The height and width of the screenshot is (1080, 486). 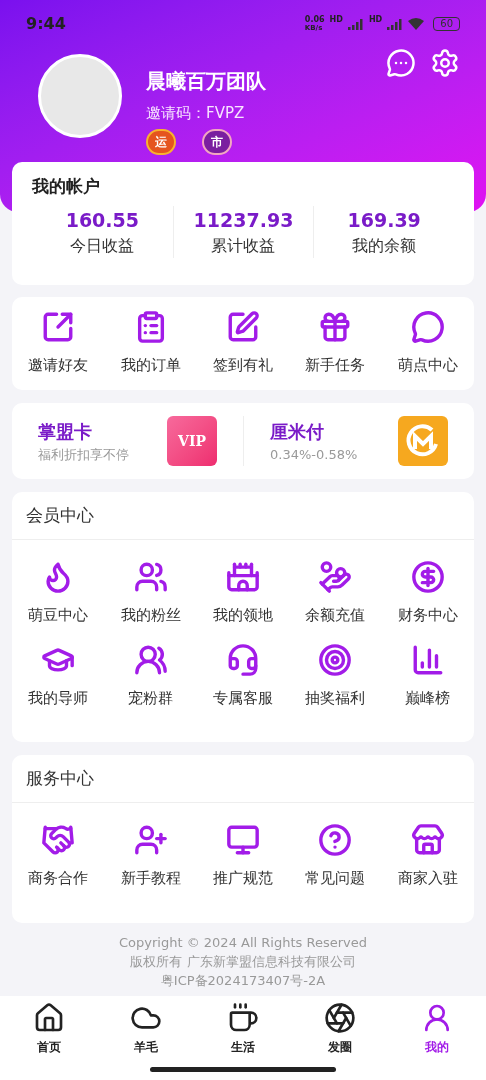 I want to click on tab: 发圈, so click(x=340, y=1029).